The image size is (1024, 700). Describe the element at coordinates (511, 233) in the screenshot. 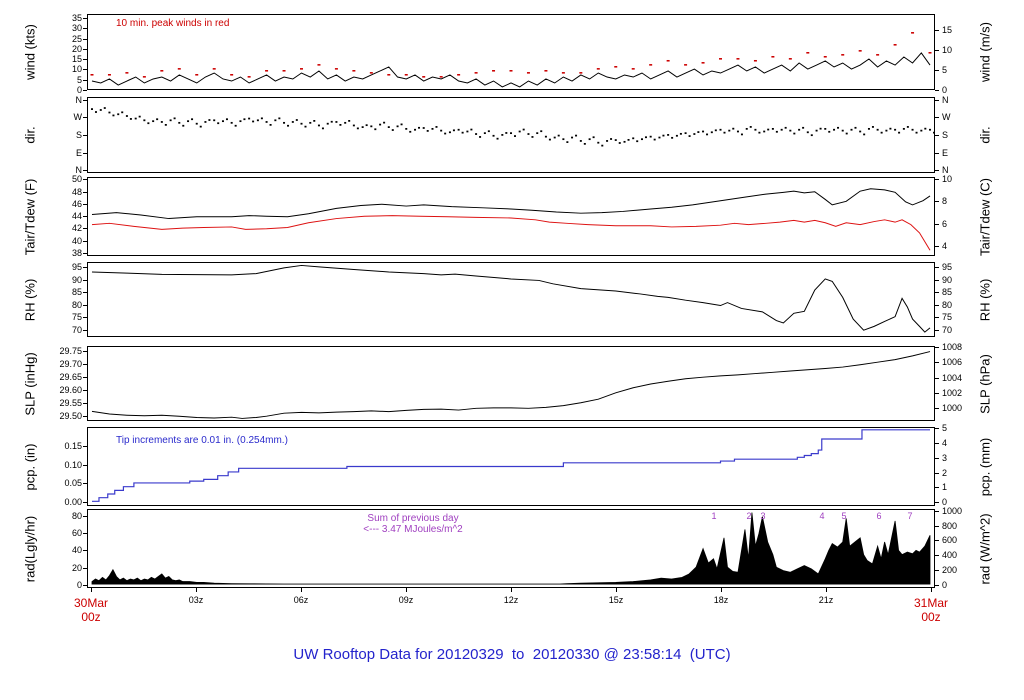

I see `dewpoint-F` at that location.